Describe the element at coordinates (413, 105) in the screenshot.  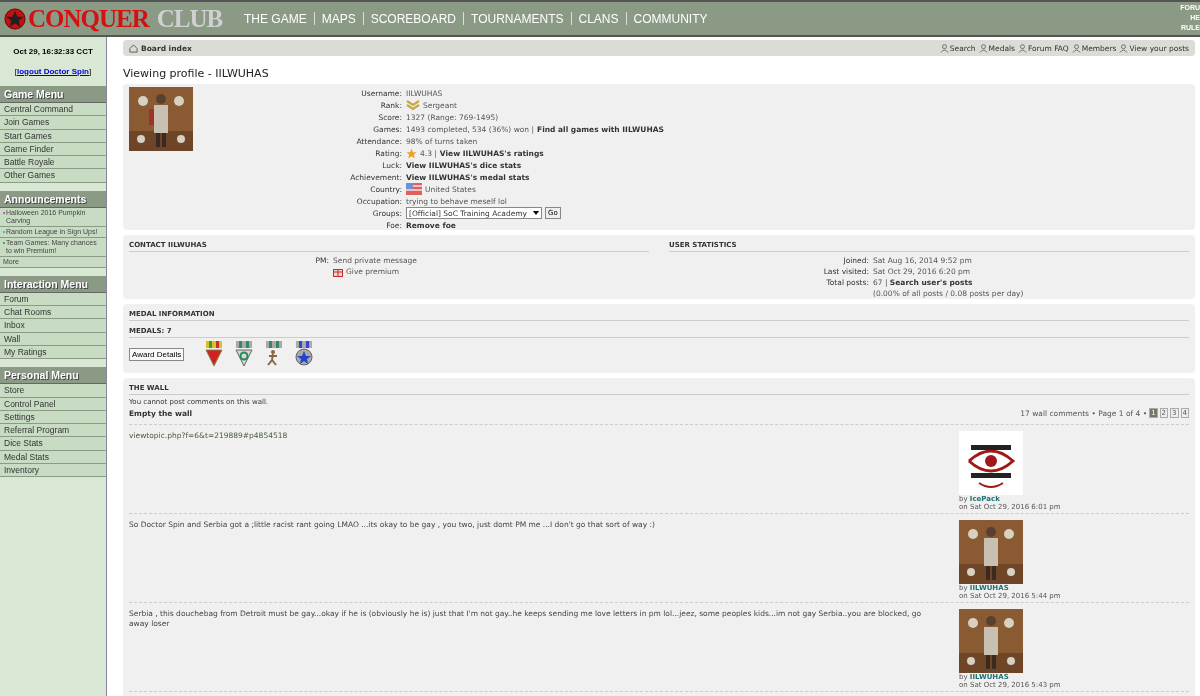
I see `chevron-rank-icon` at that location.